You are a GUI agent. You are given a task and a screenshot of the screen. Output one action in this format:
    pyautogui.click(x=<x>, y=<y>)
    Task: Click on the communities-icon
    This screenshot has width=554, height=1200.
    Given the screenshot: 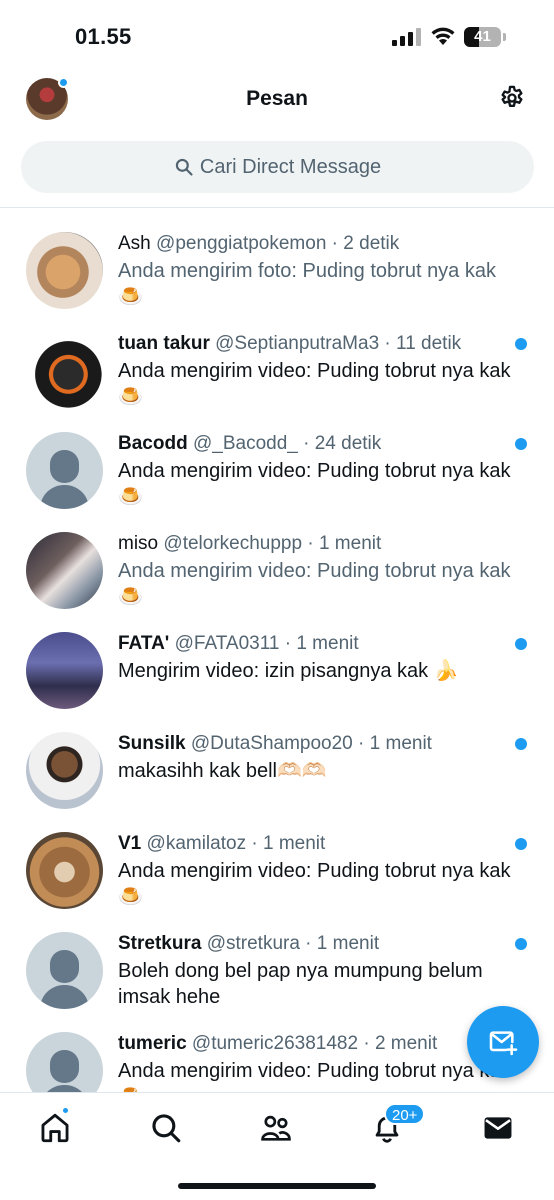 What is the action you would take?
    pyautogui.click(x=276, y=1128)
    